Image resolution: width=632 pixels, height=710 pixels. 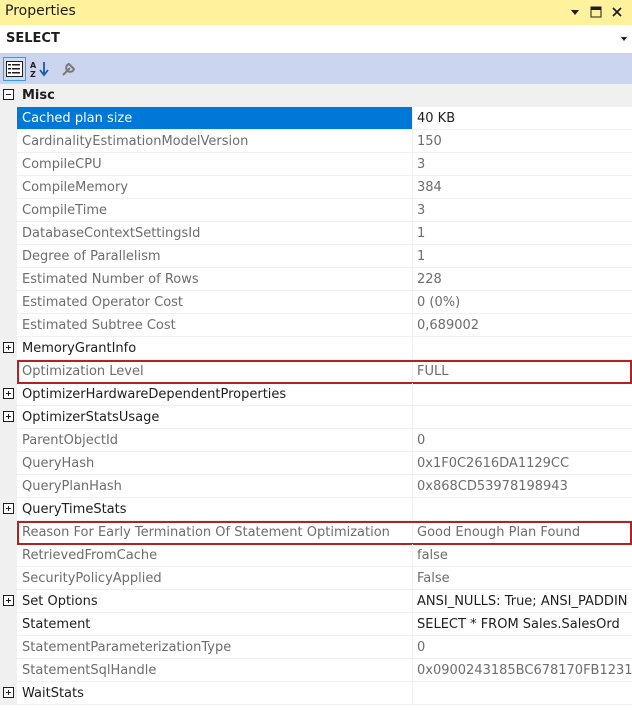 I want to click on property-row: Estimated Number of Rows 228, so click(x=316, y=279).